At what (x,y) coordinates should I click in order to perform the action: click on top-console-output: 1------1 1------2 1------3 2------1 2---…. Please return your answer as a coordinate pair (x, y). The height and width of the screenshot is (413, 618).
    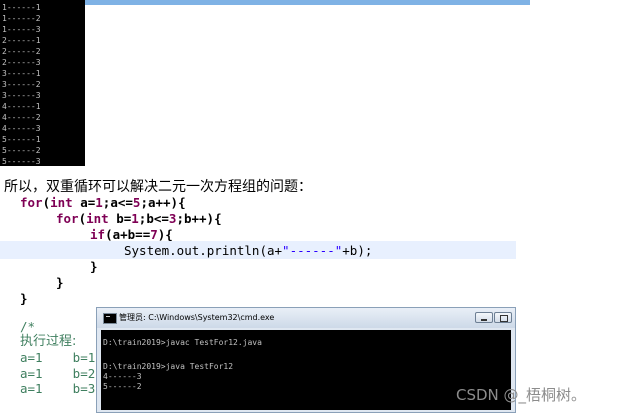
    Looking at the image, I should click on (42, 83).